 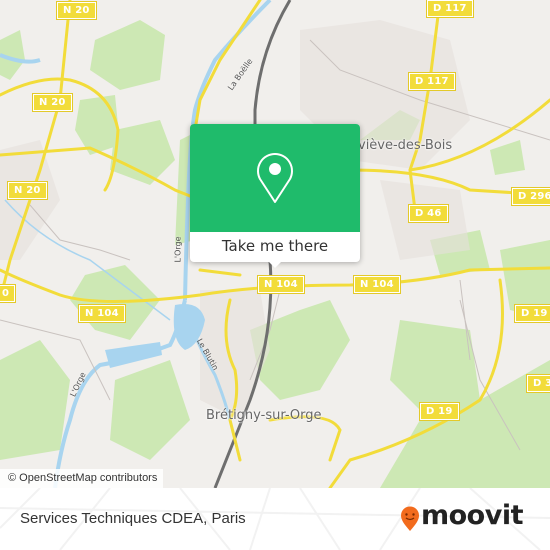 What do you see at coordinates (275, 264) in the screenshot?
I see `popup-tail` at bounding box center [275, 264].